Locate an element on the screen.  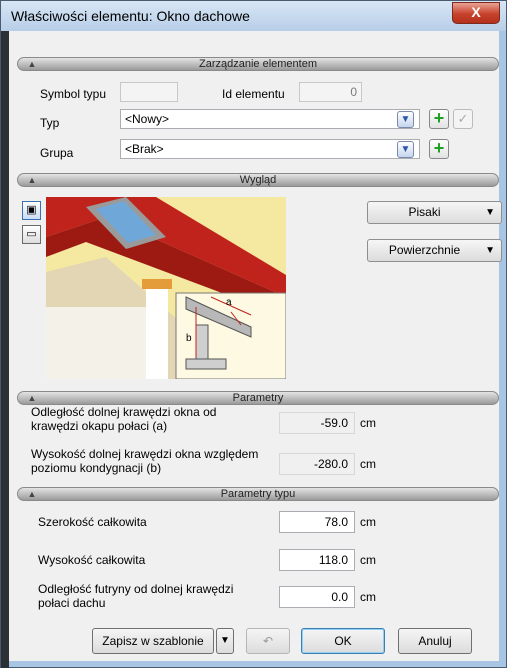
pens-button-label: Pisaki is located at coordinates (424, 212).